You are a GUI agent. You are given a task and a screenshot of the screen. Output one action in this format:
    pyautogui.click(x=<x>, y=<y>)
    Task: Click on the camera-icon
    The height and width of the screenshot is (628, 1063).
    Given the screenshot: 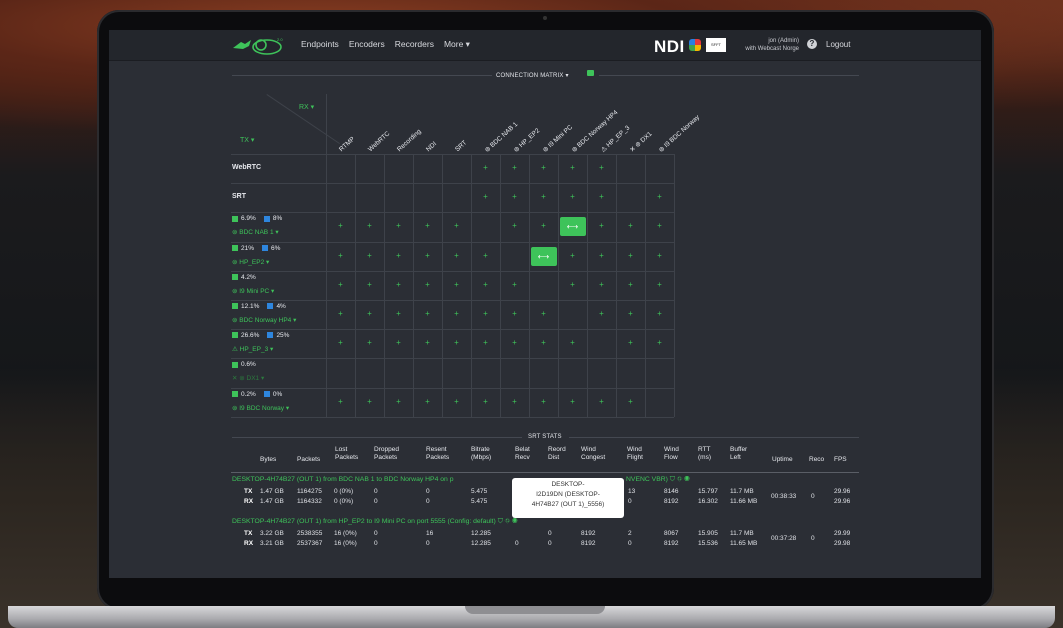 What is the action you would take?
    pyautogui.click(x=590, y=73)
    